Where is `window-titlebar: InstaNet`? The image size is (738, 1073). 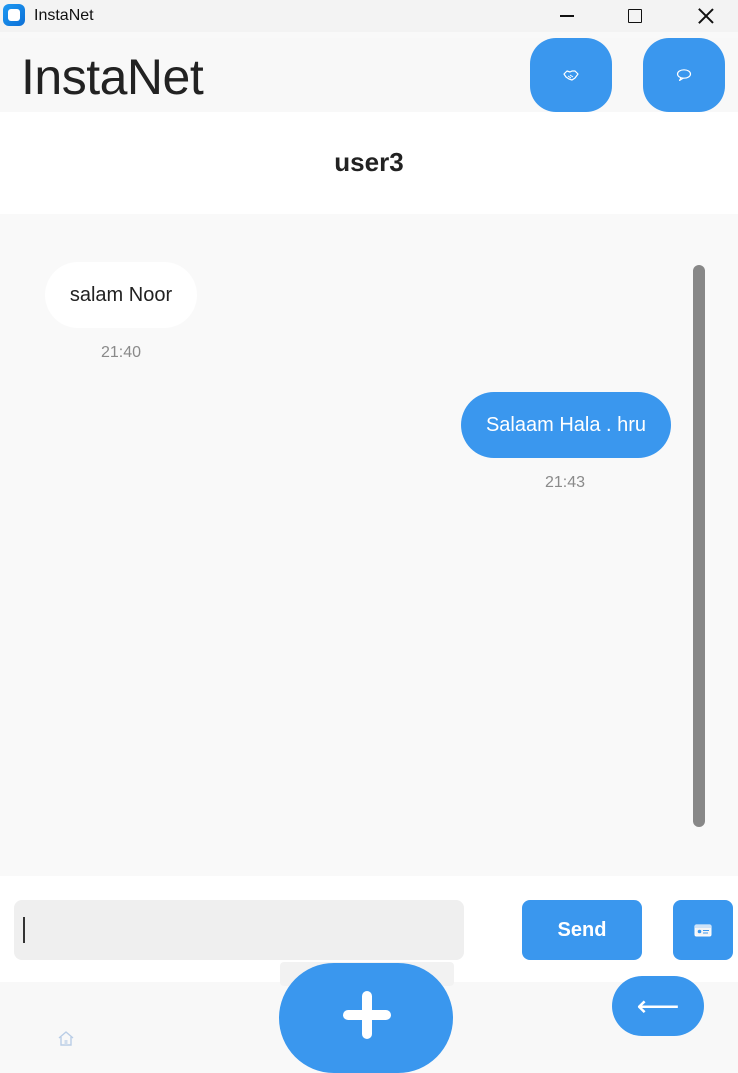 window-titlebar: InstaNet is located at coordinates (369, 16).